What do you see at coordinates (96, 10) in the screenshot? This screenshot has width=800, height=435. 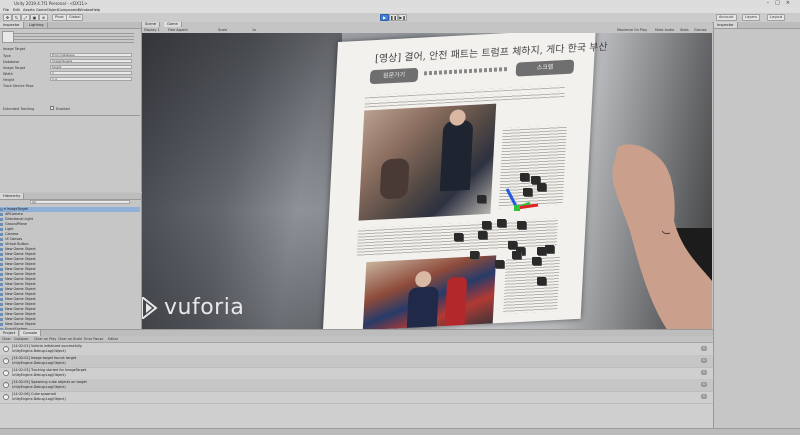 I see `menu-help: Help` at bounding box center [96, 10].